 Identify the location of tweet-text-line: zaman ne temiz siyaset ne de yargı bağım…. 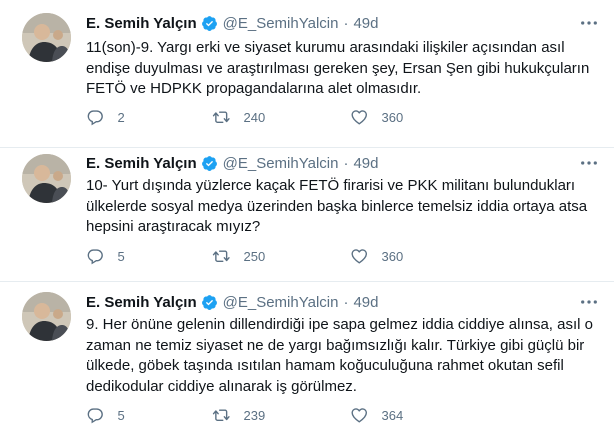
(335, 345).